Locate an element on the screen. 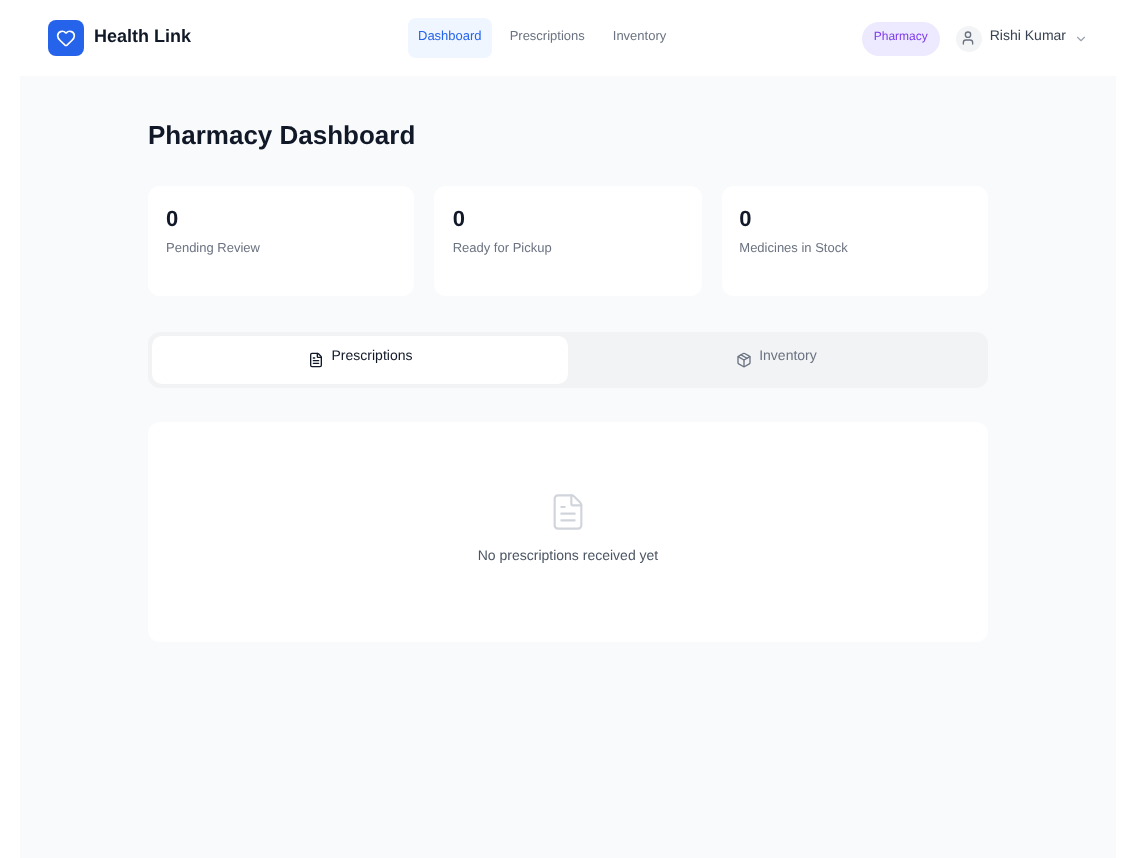  page-title: Pharmacy Dashboard is located at coordinates (283, 136).